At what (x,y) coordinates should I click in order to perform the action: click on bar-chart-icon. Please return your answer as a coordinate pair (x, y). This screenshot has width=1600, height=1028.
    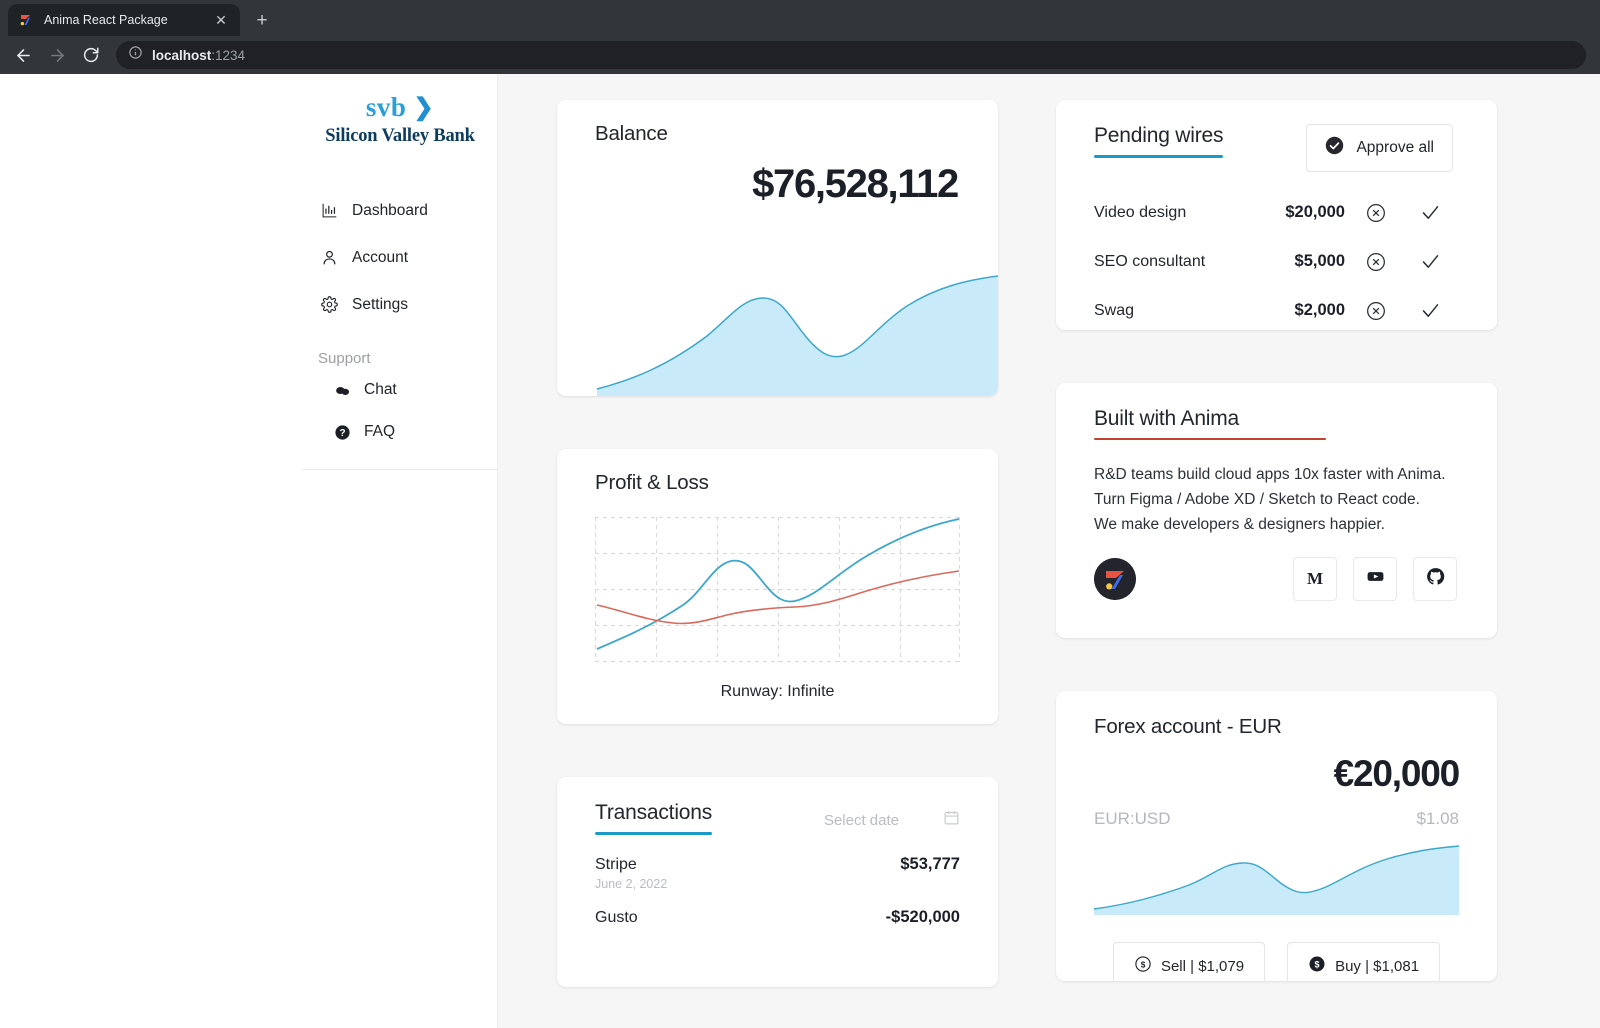
    Looking at the image, I should click on (329, 211).